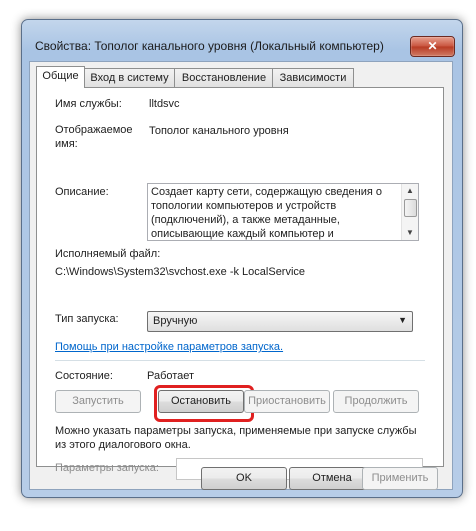  What do you see at coordinates (88, 104) in the screenshot?
I see `service-name-label: Имя службы:` at bounding box center [88, 104].